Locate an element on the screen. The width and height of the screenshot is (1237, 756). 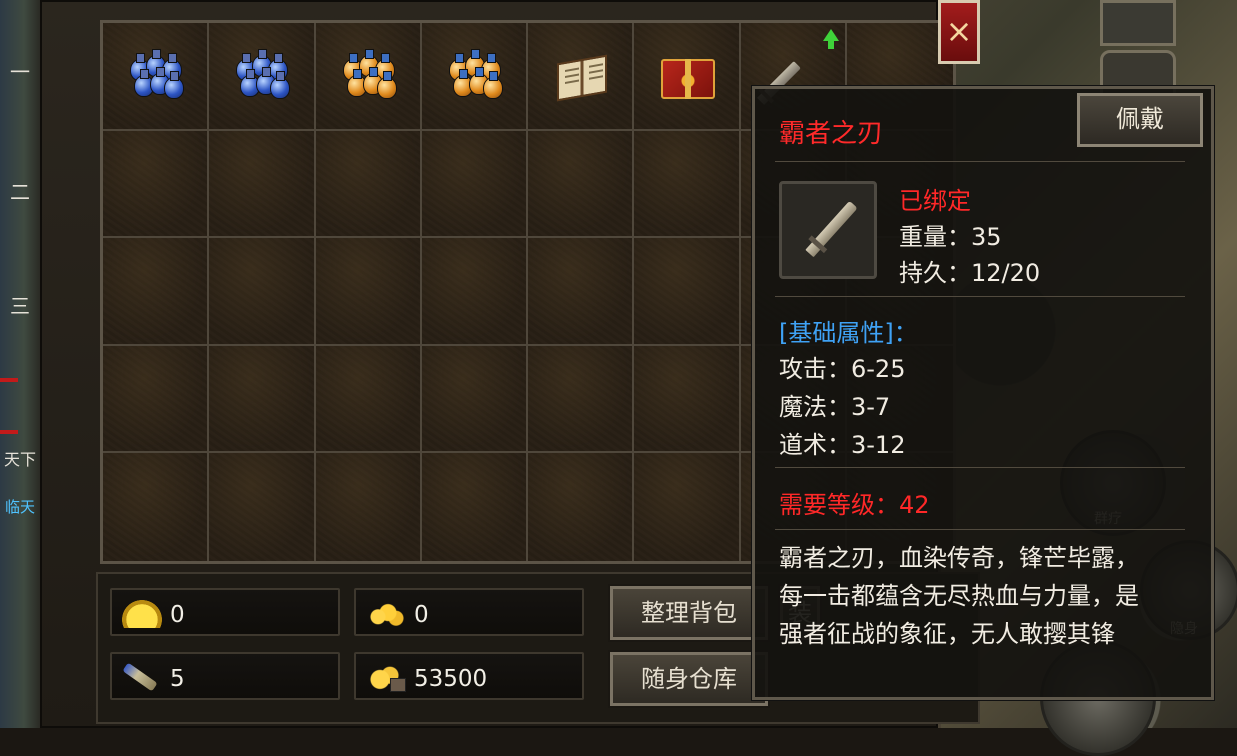
gold-ingot-icon is located at coordinates (142, 614).